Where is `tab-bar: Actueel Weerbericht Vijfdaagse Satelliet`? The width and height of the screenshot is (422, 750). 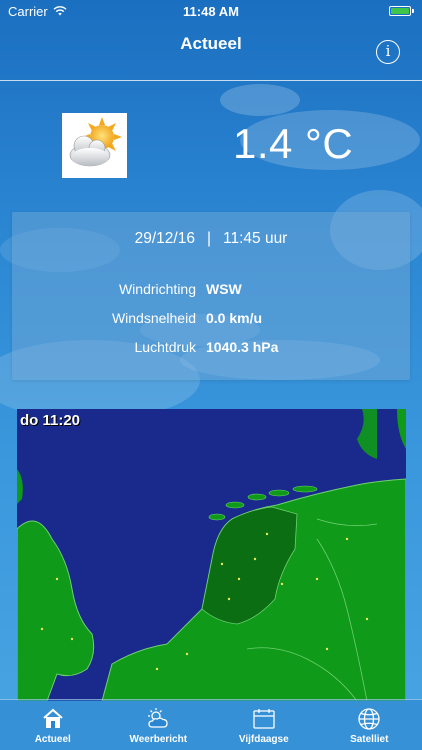
tab-bar: Actueel Weerbericht Vijfdaagse Satelliet is located at coordinates (211, 724).